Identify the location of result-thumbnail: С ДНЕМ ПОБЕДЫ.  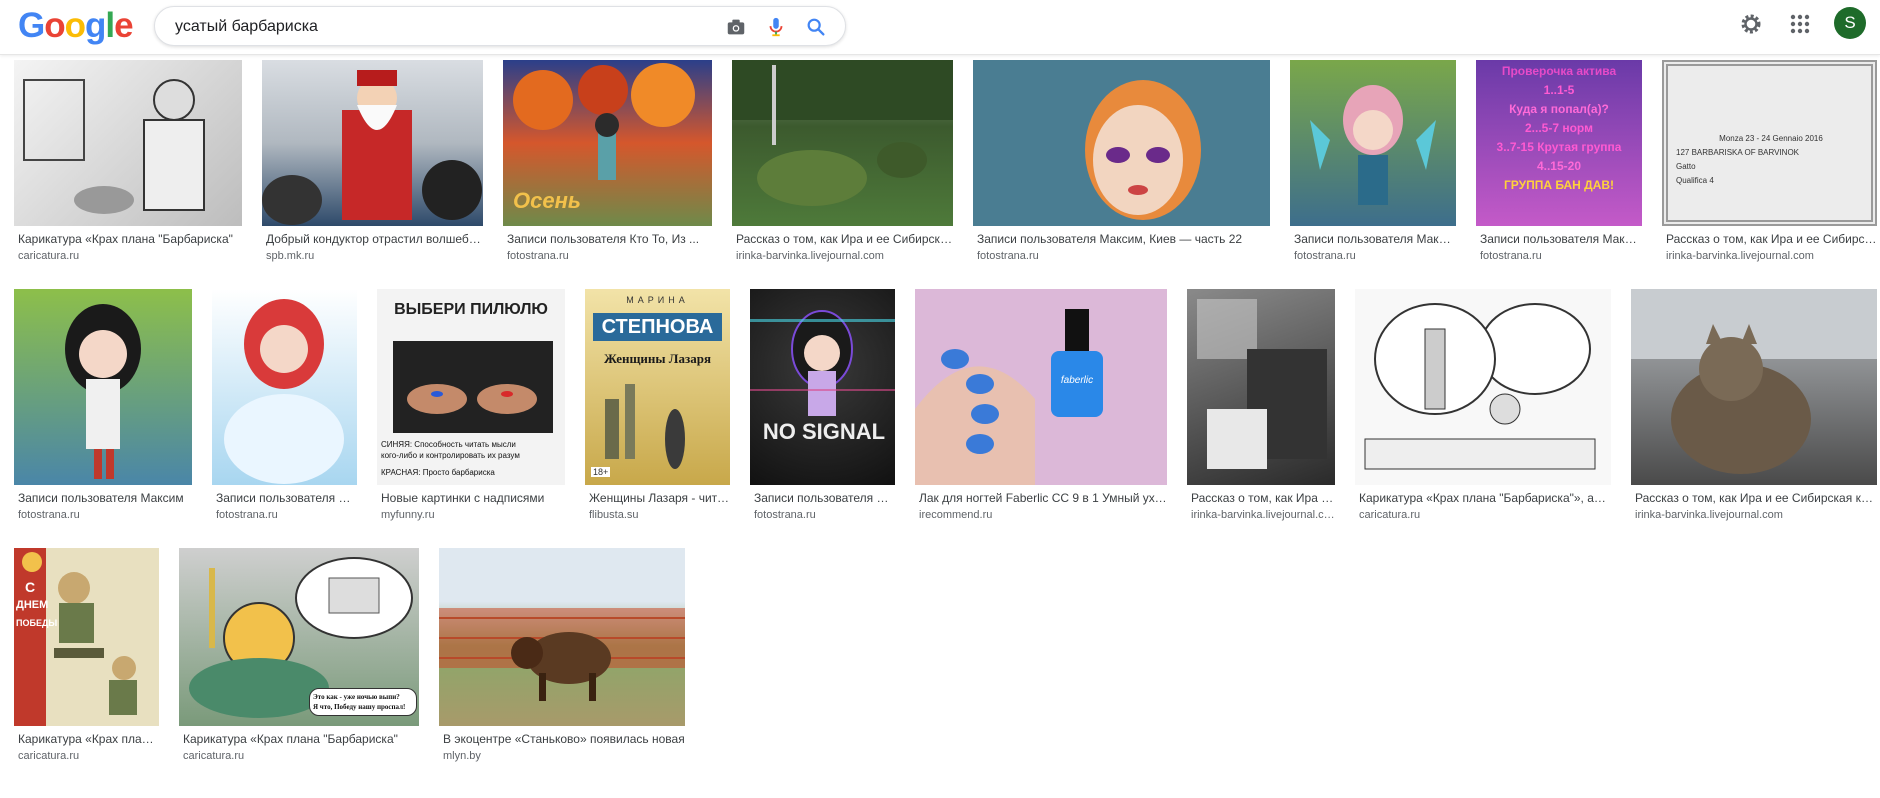
(86, 637).